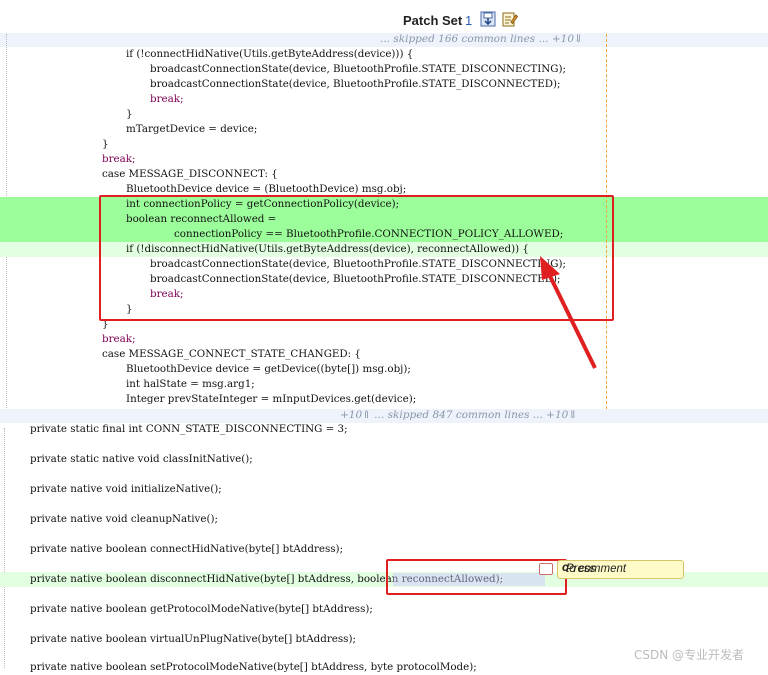 Image resolution: width=768 pixels, height=675 pixels. I want to click on code-line: private native void cleanupNative();, so click(124, 519).